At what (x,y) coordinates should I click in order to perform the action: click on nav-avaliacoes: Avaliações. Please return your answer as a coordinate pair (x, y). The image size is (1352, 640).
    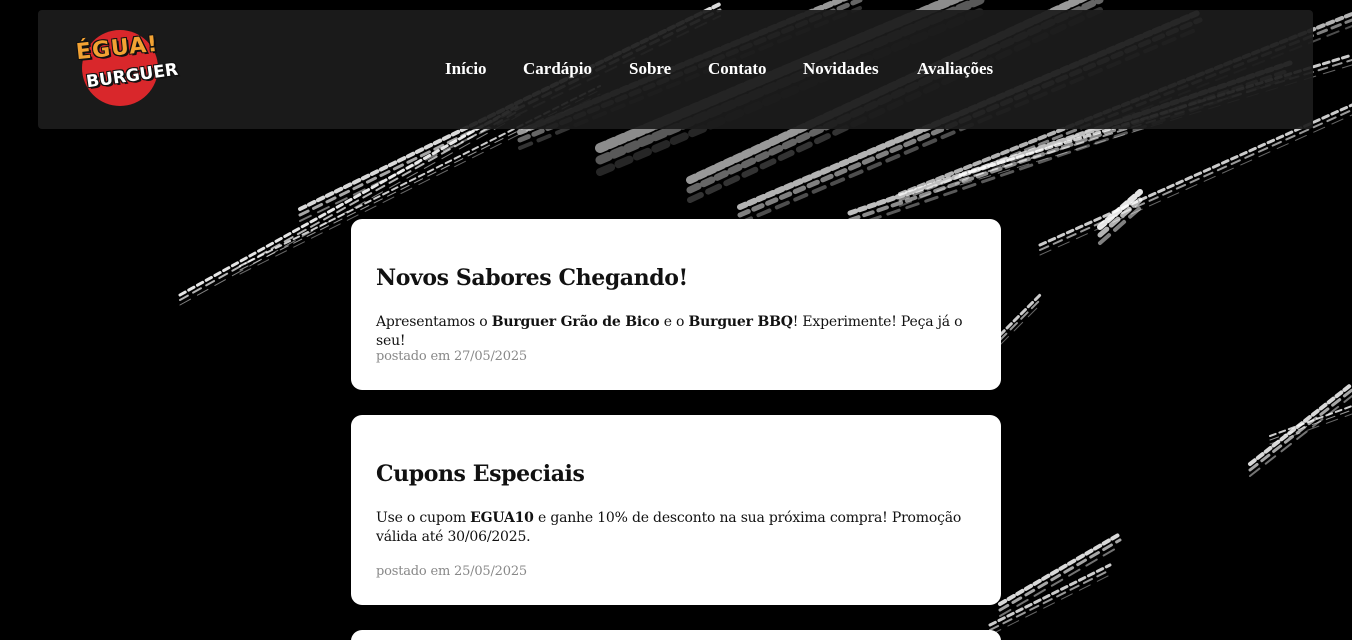
    Looking at the image, I should click on (955, 69).